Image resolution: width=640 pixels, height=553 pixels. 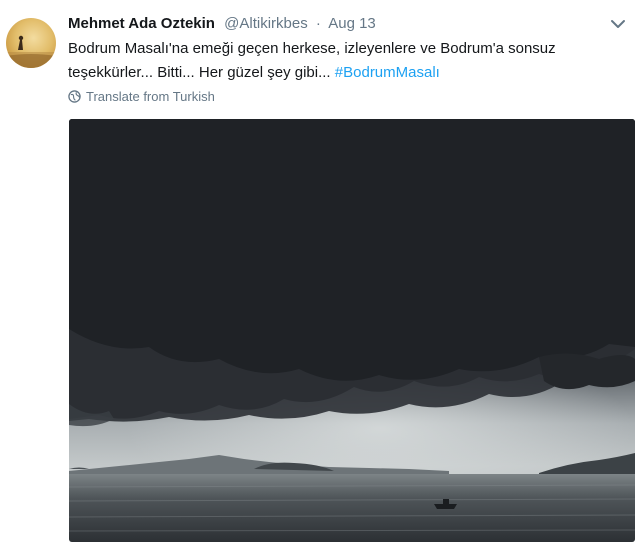 What do you see at coordinates (74, 96) in the screenshot?
I see `globe-icon` at bounding box center [74, 96].